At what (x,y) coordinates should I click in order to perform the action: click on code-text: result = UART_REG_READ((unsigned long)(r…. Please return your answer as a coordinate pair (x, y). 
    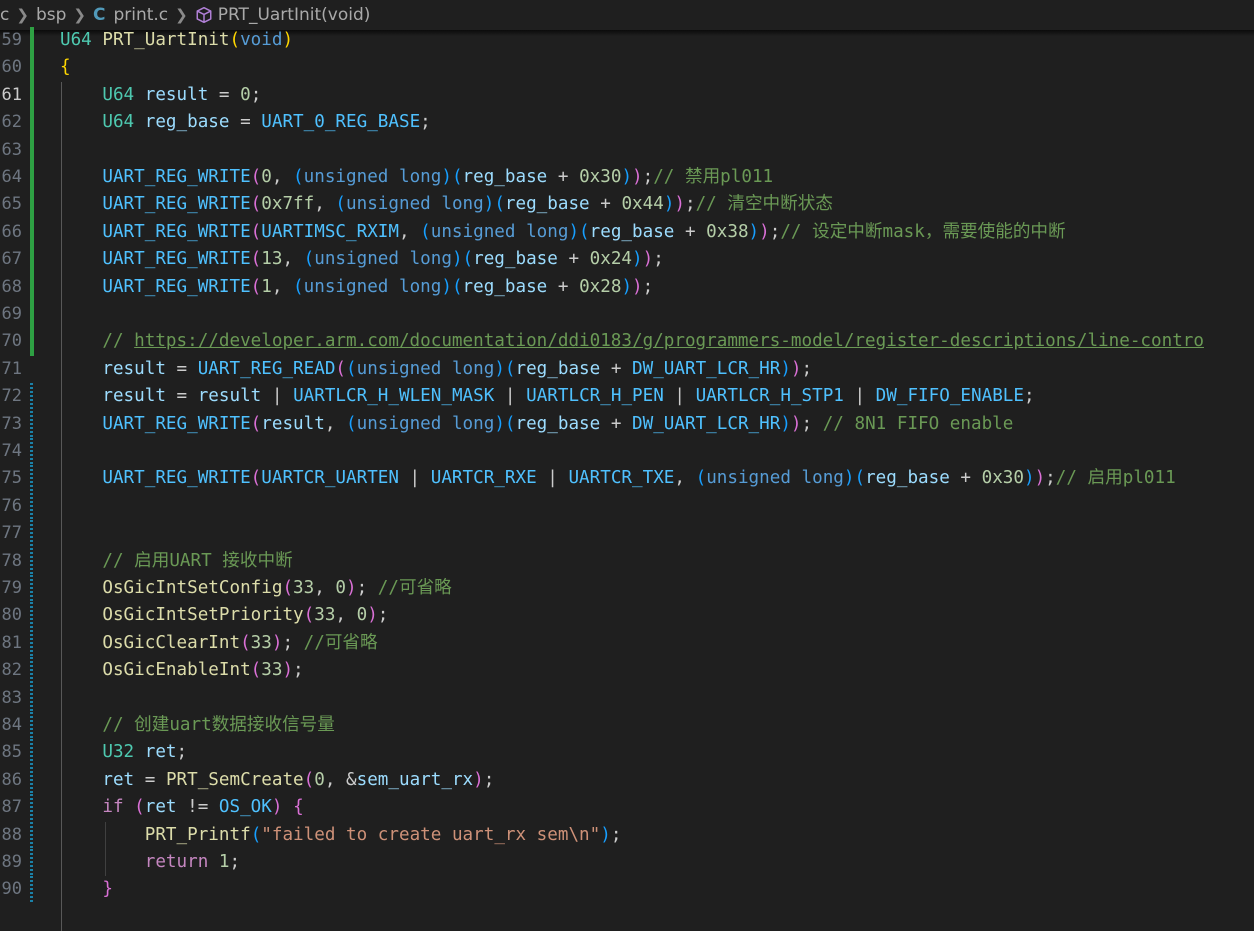
    Looking at the image, I should click on (436, 369).